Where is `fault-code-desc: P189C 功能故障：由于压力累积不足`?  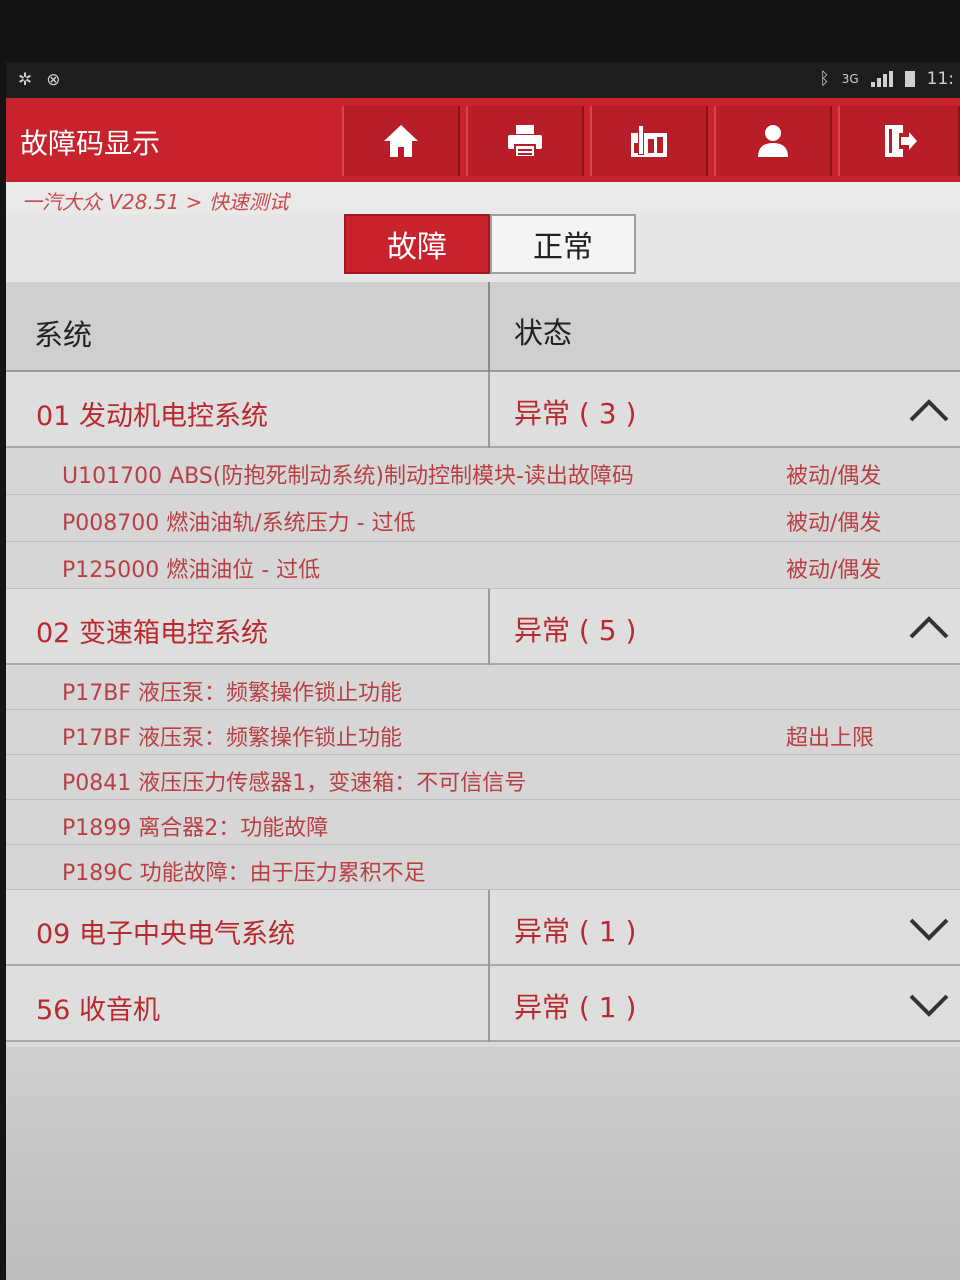
fault-code-desc: P189C 功能故障：由于压力累积不足 is located at coordinates (244, 873).